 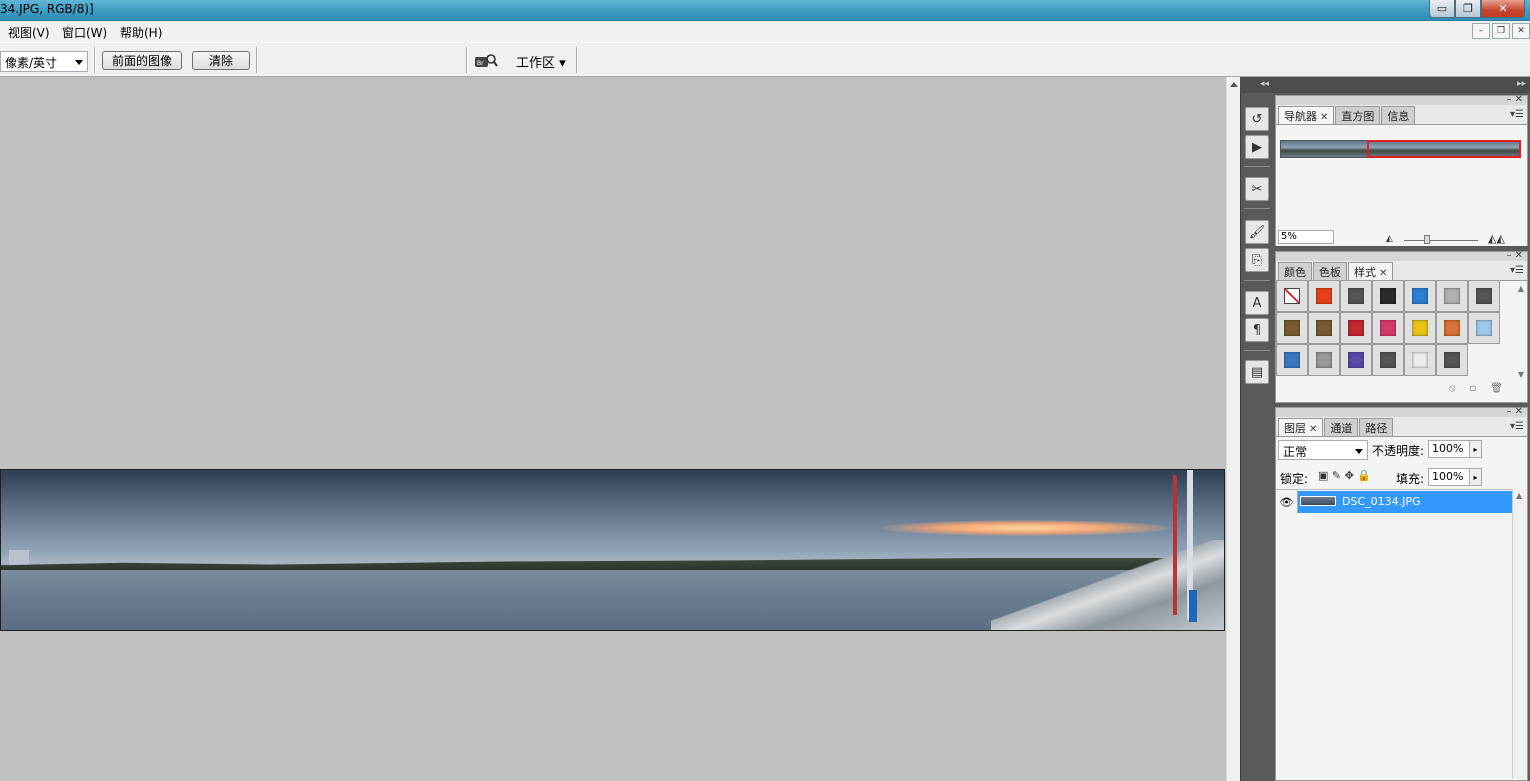 I want to click on tab-navigator: 导航器 ✕, so click(x=1306, y=115).